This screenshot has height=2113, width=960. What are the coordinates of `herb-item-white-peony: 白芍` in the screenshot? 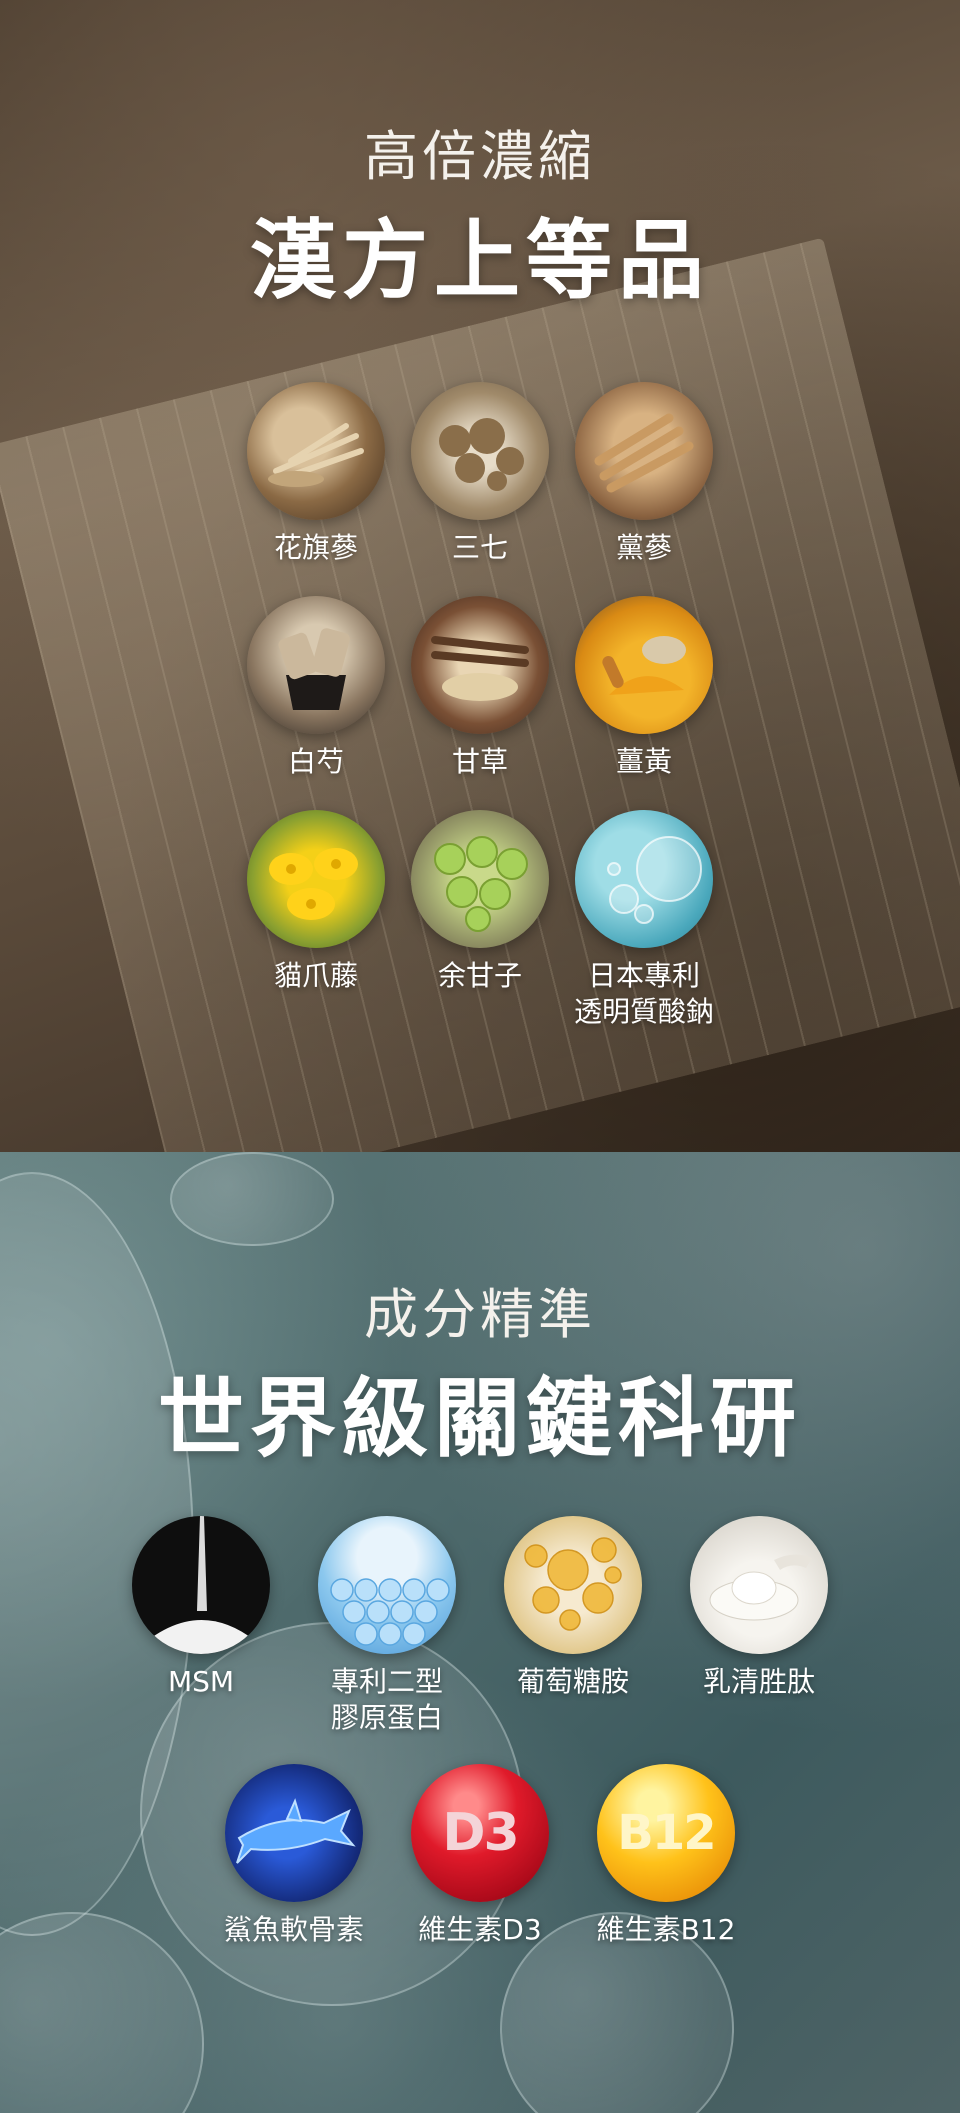 It's located at (316, 688).